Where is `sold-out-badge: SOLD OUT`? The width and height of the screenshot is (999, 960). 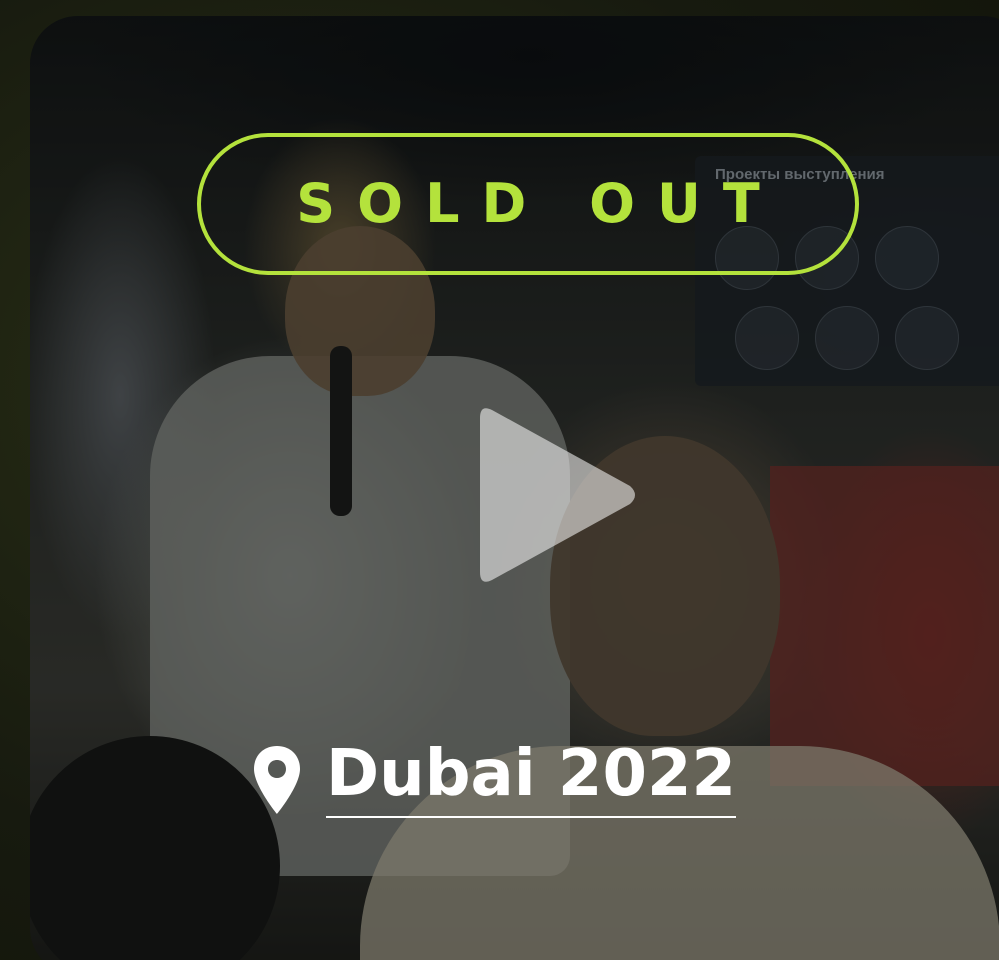
sold-out-badge: SOLD OUT is located at coordinates (528, 204).